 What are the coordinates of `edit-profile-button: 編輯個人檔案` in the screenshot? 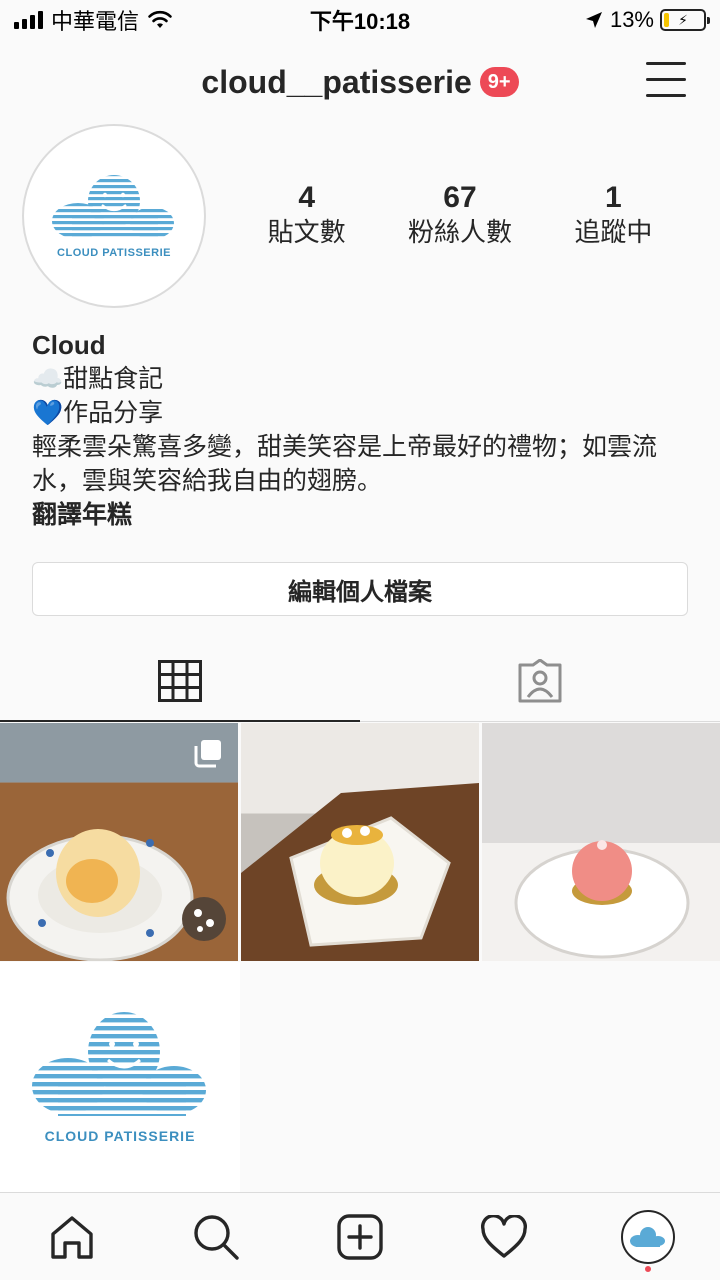 It's located at (360, 589).